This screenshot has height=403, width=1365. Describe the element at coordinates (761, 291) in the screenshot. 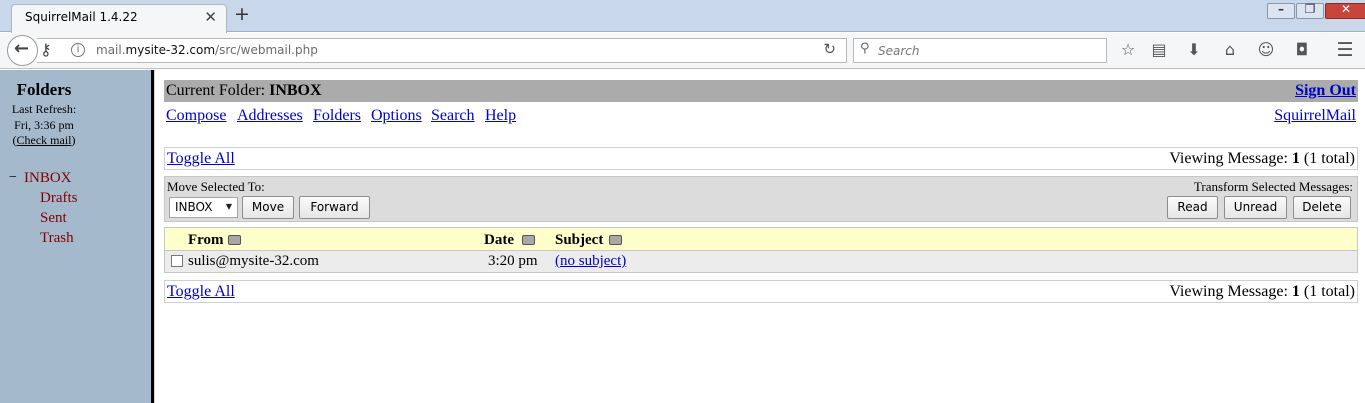

I see `message-nav-bottom: Toggle All Viewing Message: 1 (1 total)` at that location.